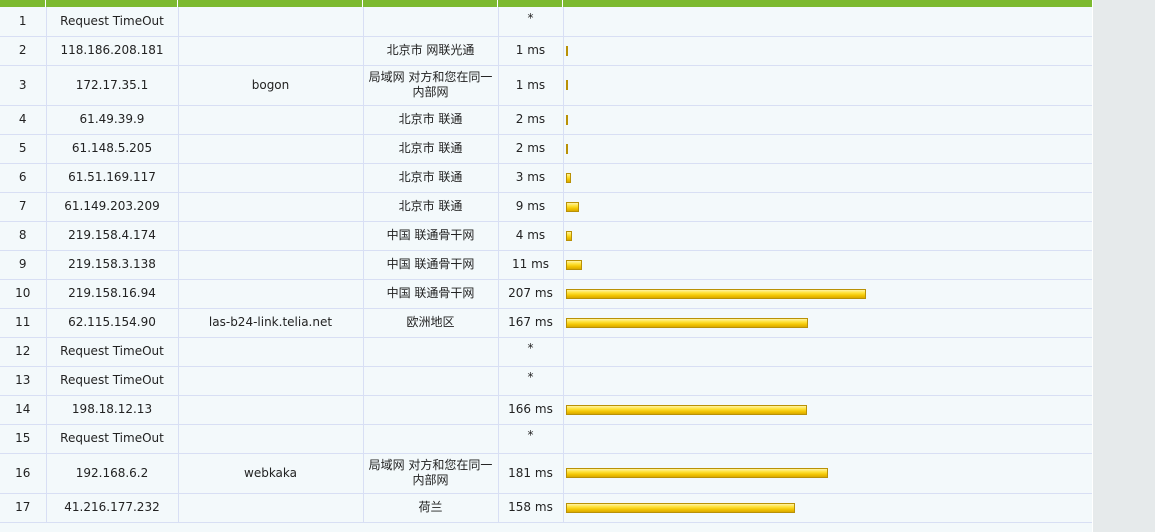 This screenshot has height=532, width=1155. Describe the element at coordinates (23, 265) in the screenshot. I see `hop-number: 9` at that location.